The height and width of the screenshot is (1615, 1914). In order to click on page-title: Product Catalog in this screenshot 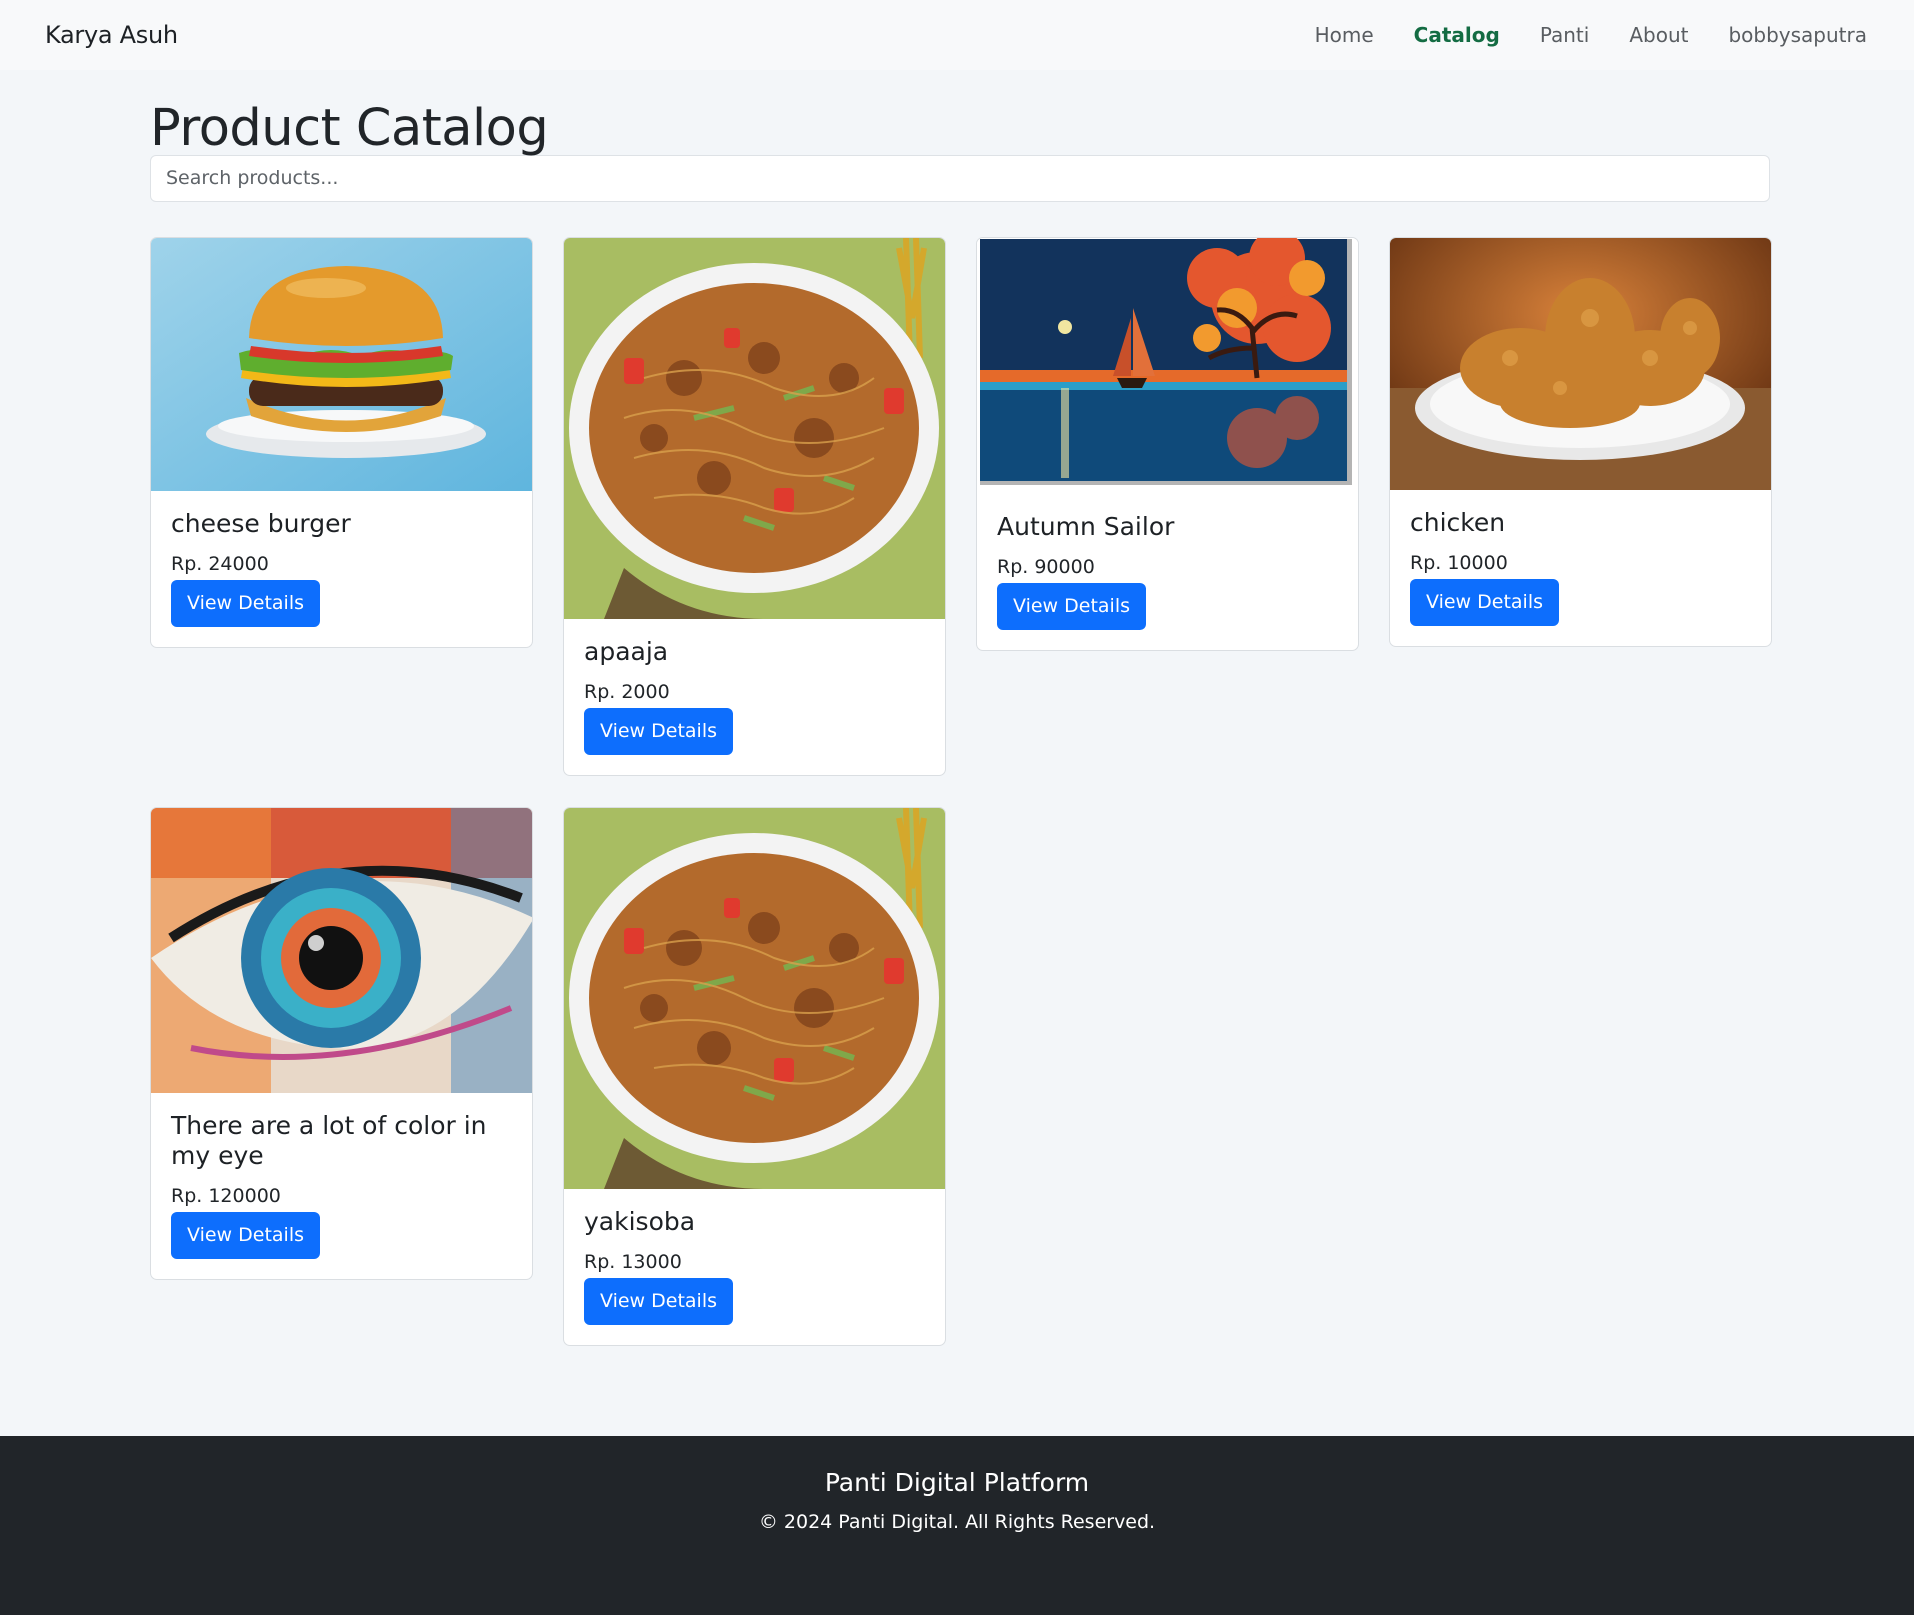, I will do `click(349, 128)`.